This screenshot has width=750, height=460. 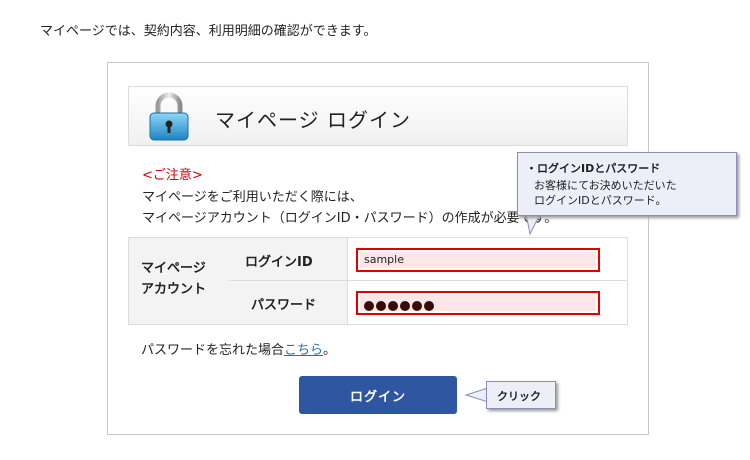 I want to click on account-label-line-1: マイページ, so click(x=173, y=268).